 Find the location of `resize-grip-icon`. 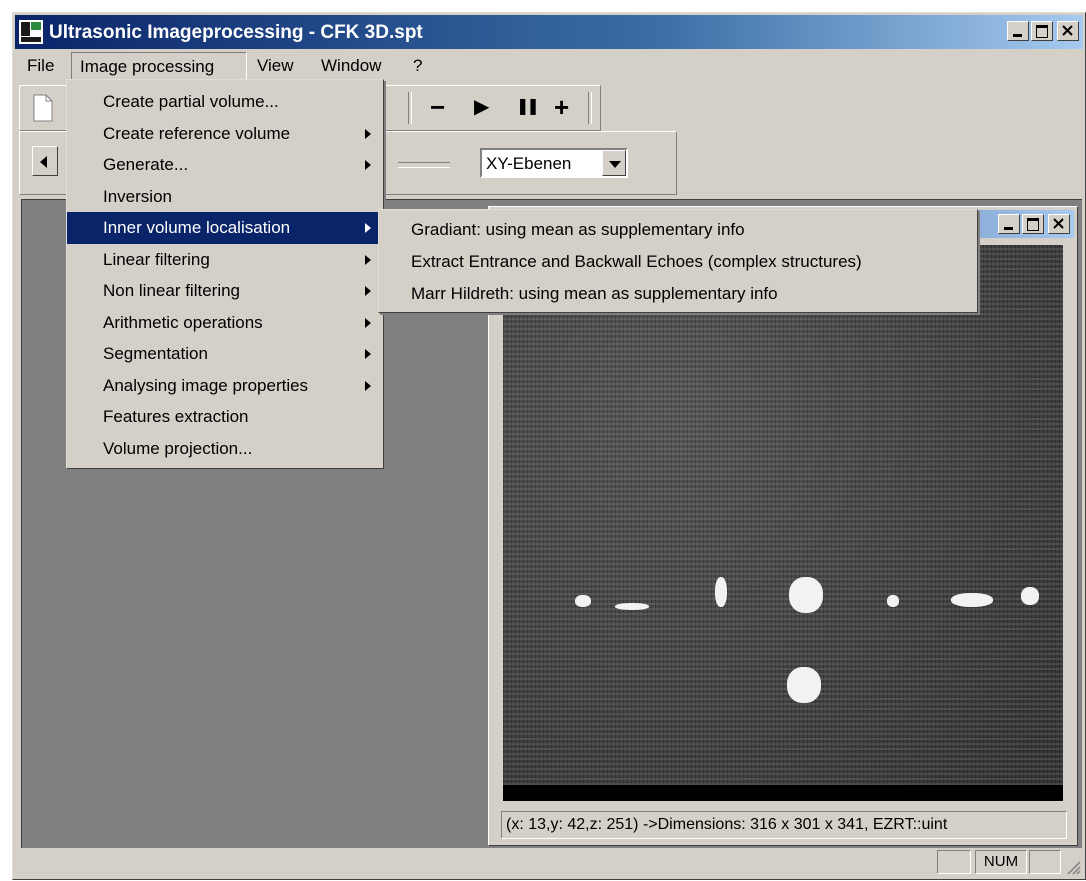

resize-grip-icon is located at coordinates (1073, 867).